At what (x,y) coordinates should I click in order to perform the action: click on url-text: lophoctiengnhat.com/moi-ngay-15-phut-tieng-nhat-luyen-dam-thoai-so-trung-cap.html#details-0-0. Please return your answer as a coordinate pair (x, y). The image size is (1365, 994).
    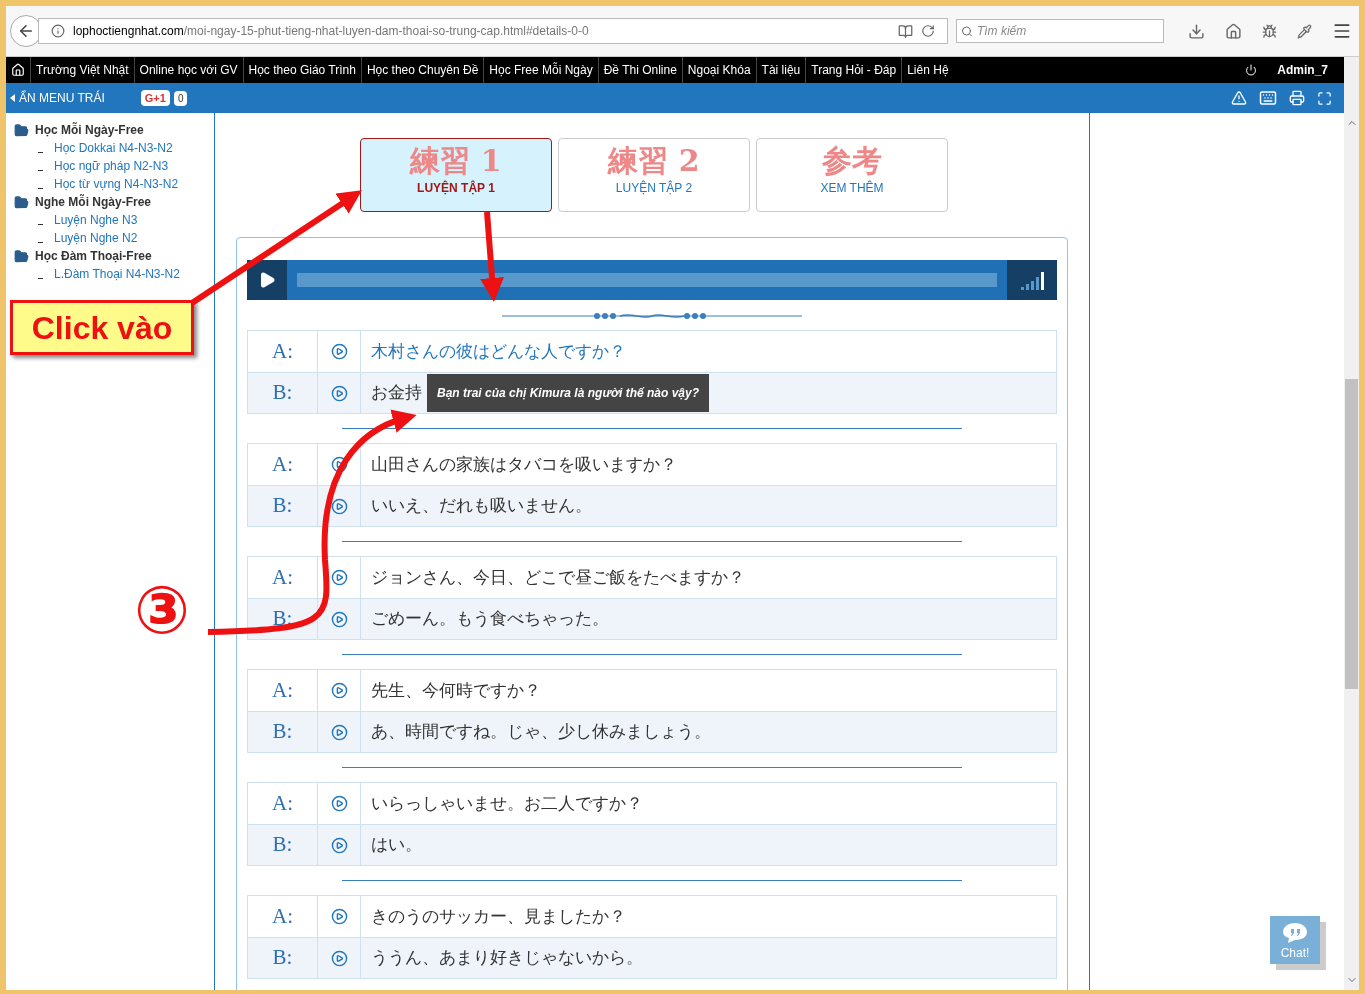
    Looking at the image, I should click on (331, 31).